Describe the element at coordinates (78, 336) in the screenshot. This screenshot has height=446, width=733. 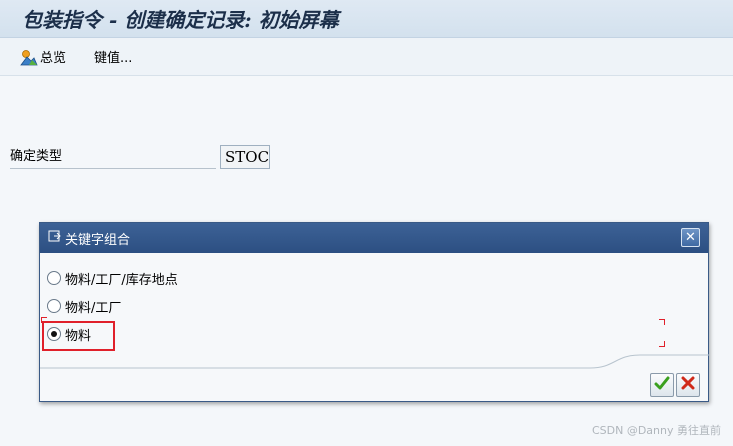
I see `highlight-annotation` at that location.